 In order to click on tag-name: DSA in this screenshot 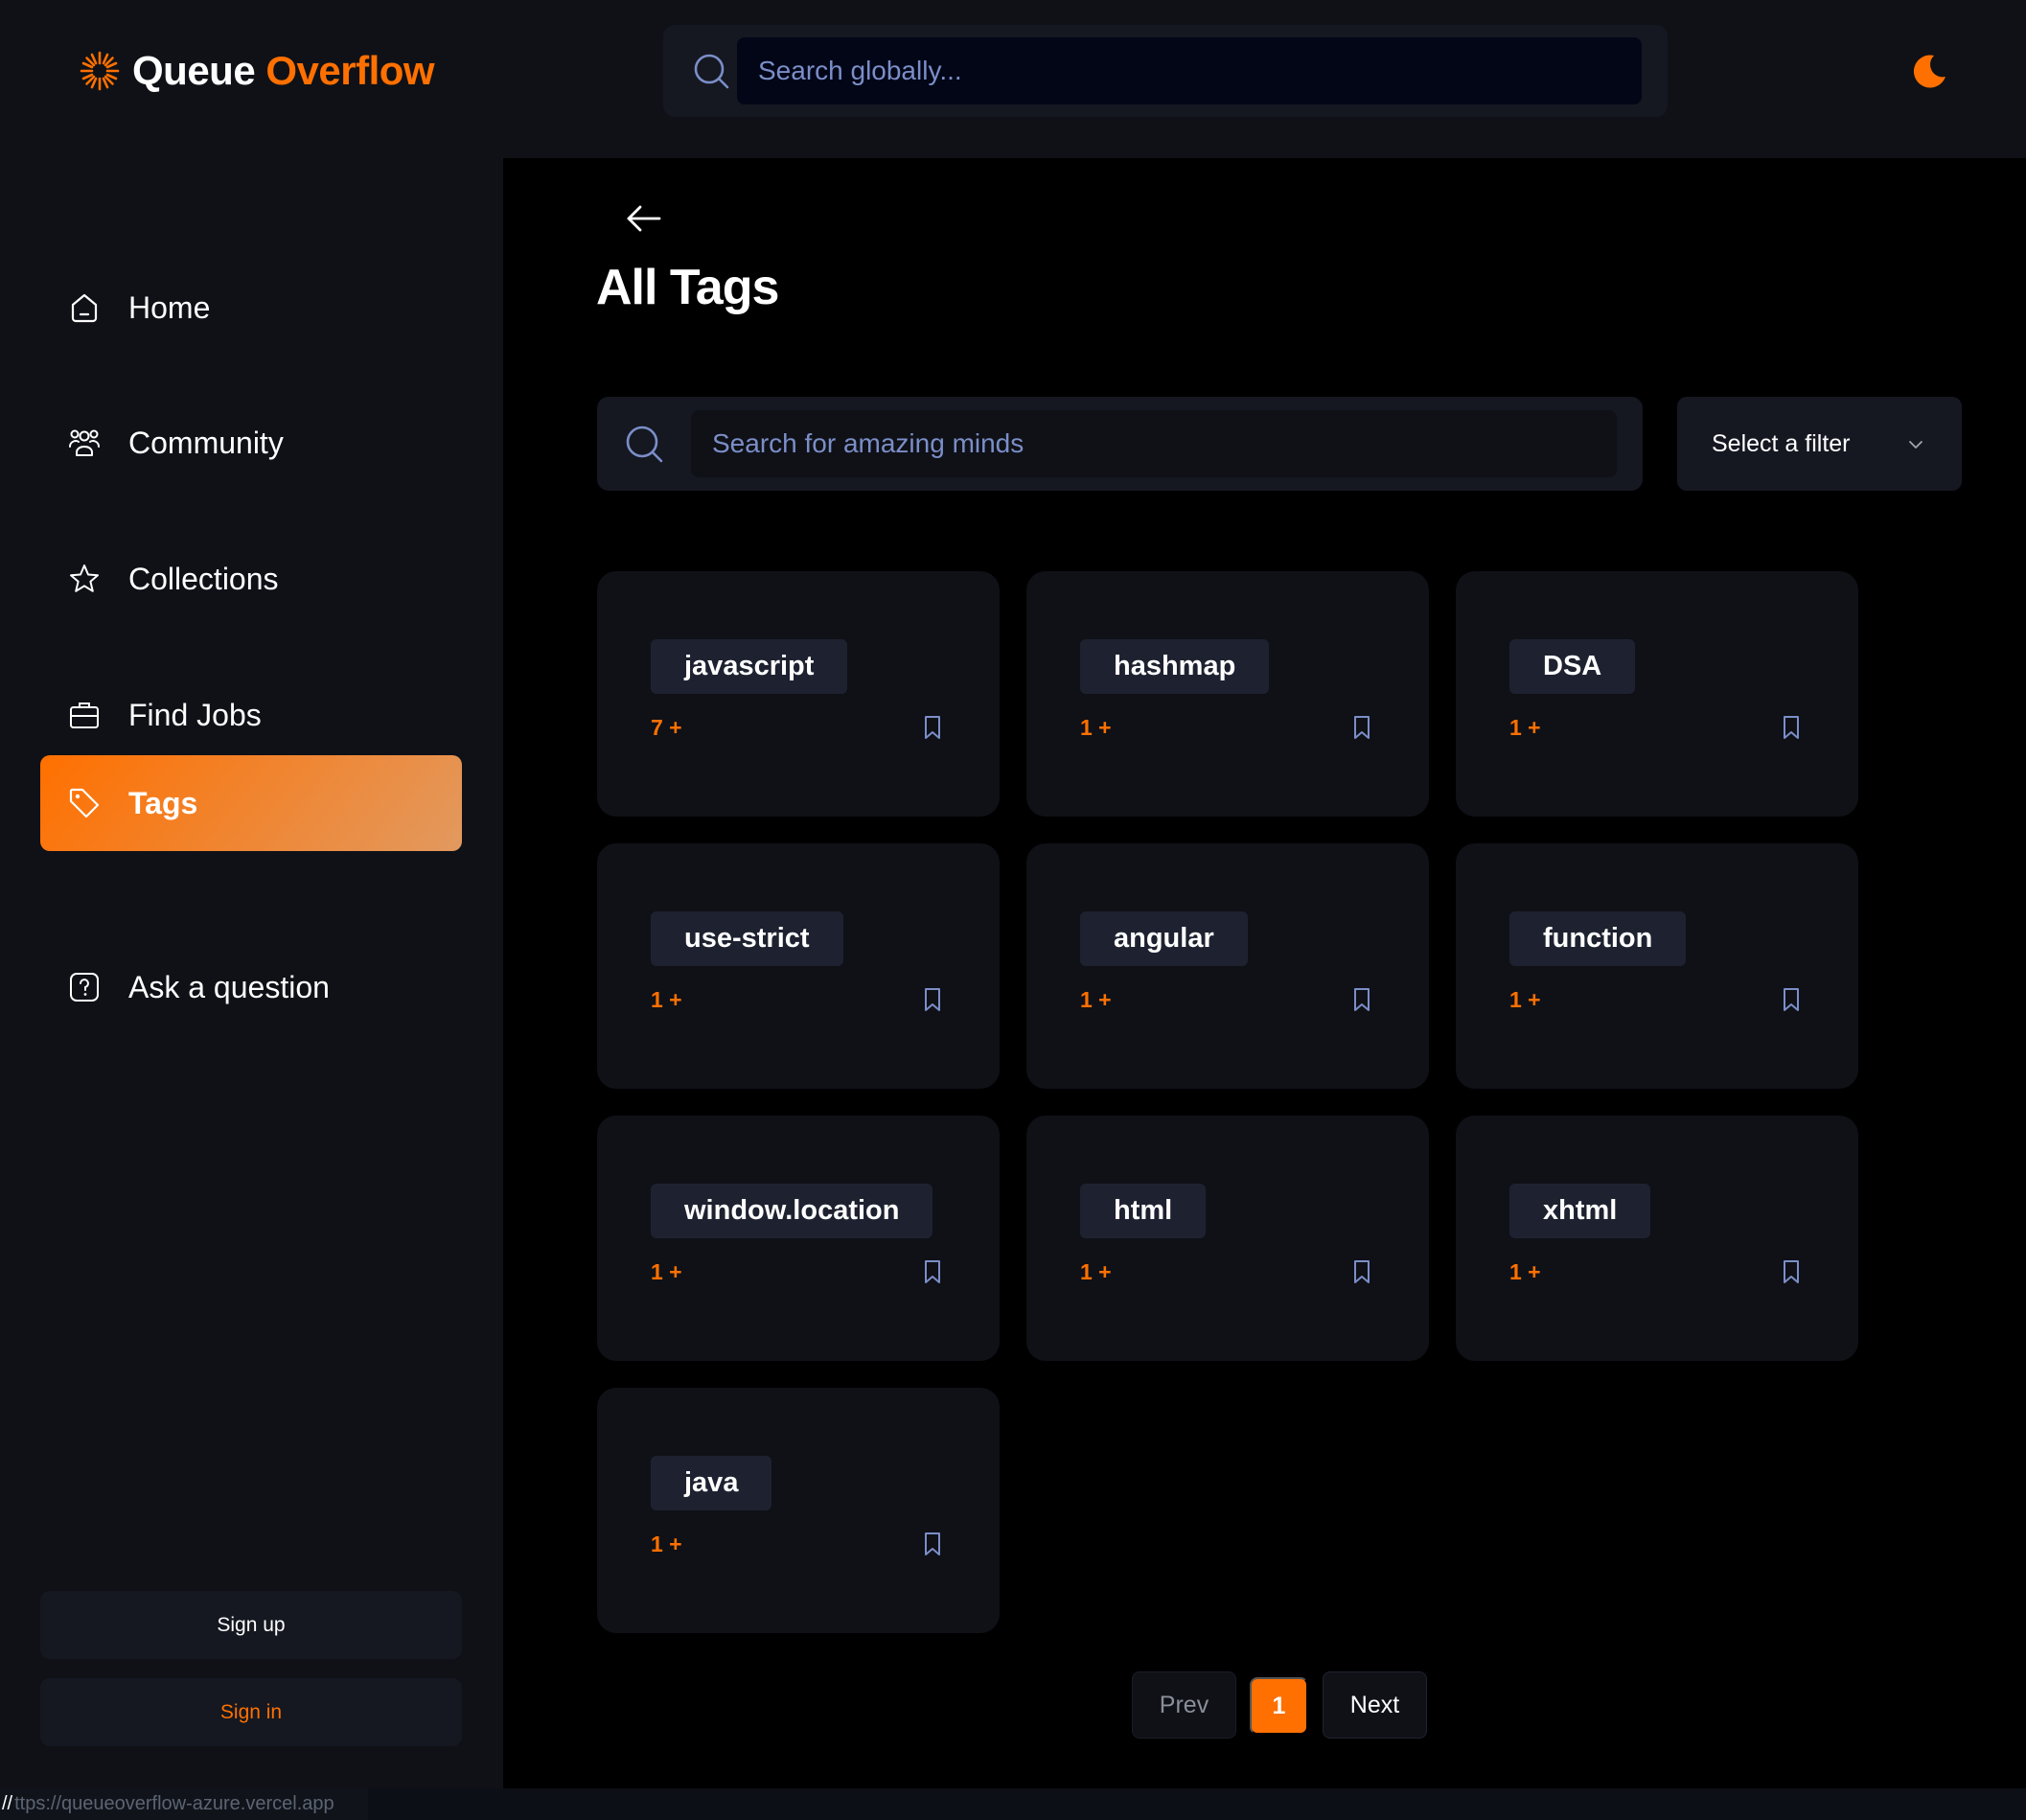, I will do `click(1572, 667)`.